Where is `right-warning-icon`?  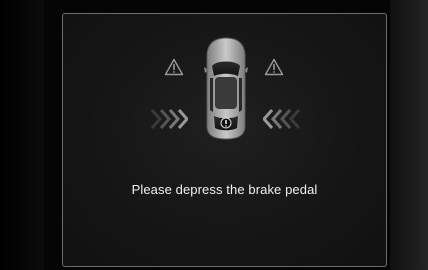 right-warning-icon is located at coordinates (274, 67).